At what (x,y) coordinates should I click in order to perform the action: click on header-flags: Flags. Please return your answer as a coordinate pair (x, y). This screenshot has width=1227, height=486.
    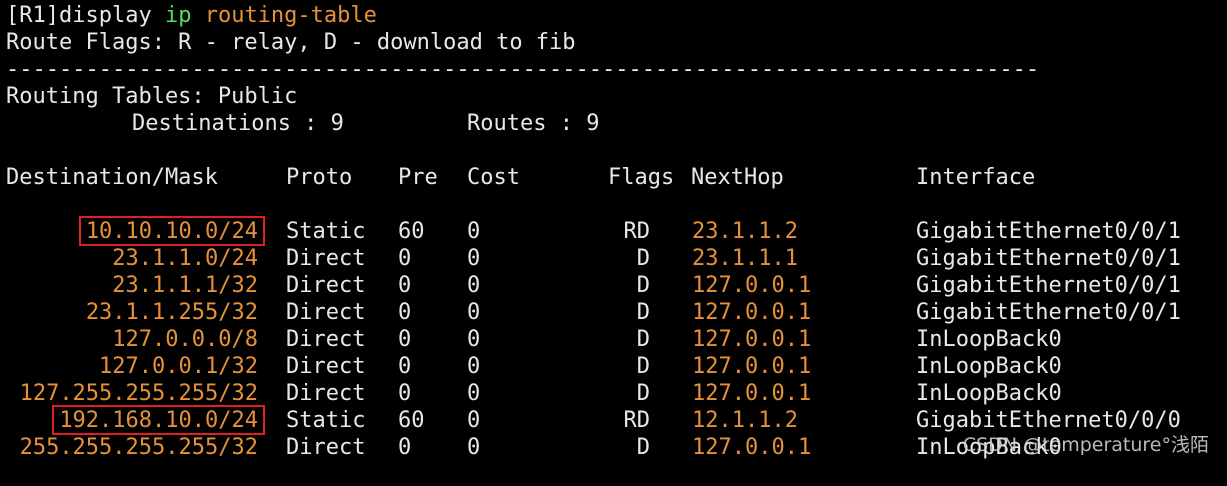
    Looking at the image, I should click on (641, 177).